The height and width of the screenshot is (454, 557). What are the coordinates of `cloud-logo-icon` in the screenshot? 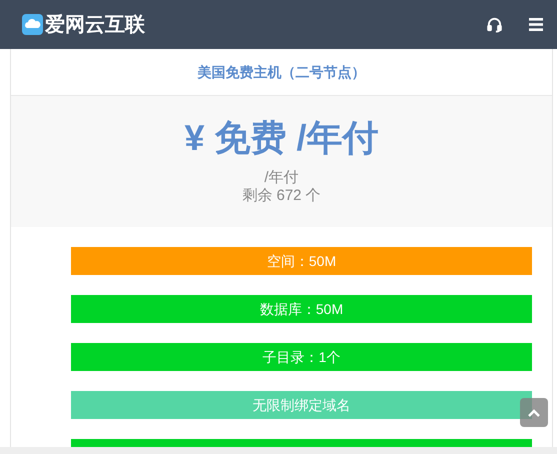 It's located at (32, 24).